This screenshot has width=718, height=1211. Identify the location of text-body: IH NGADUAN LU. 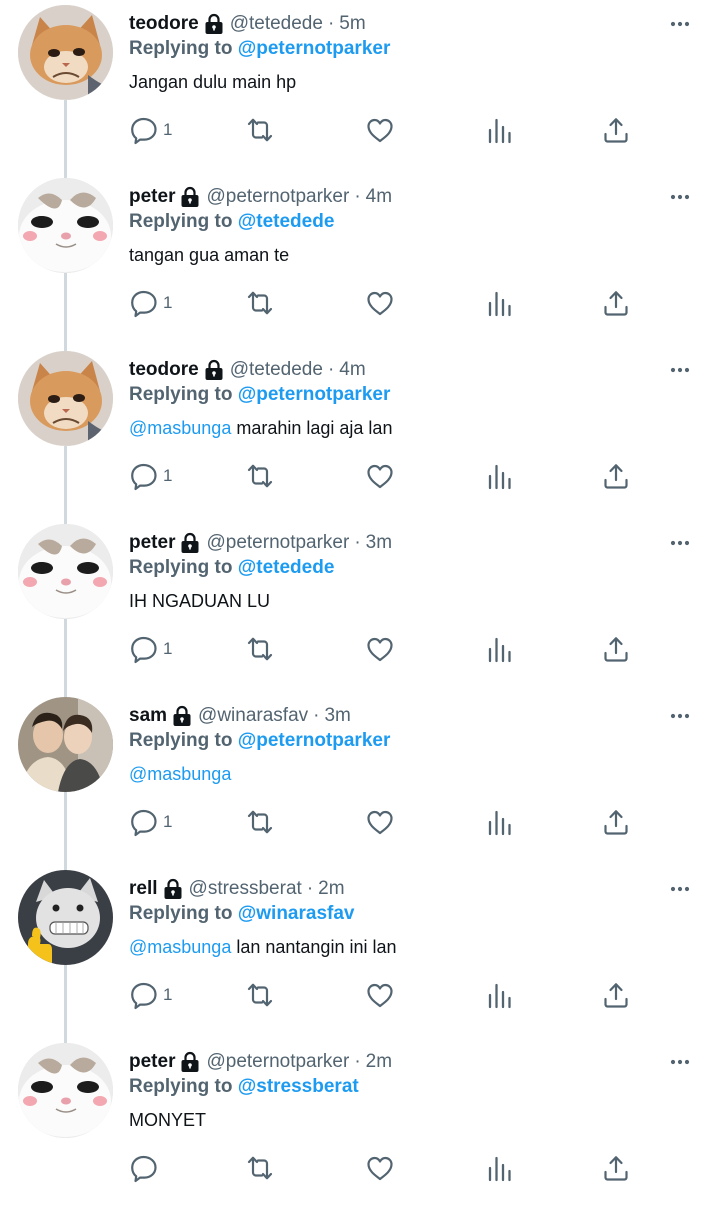
(200, 601).